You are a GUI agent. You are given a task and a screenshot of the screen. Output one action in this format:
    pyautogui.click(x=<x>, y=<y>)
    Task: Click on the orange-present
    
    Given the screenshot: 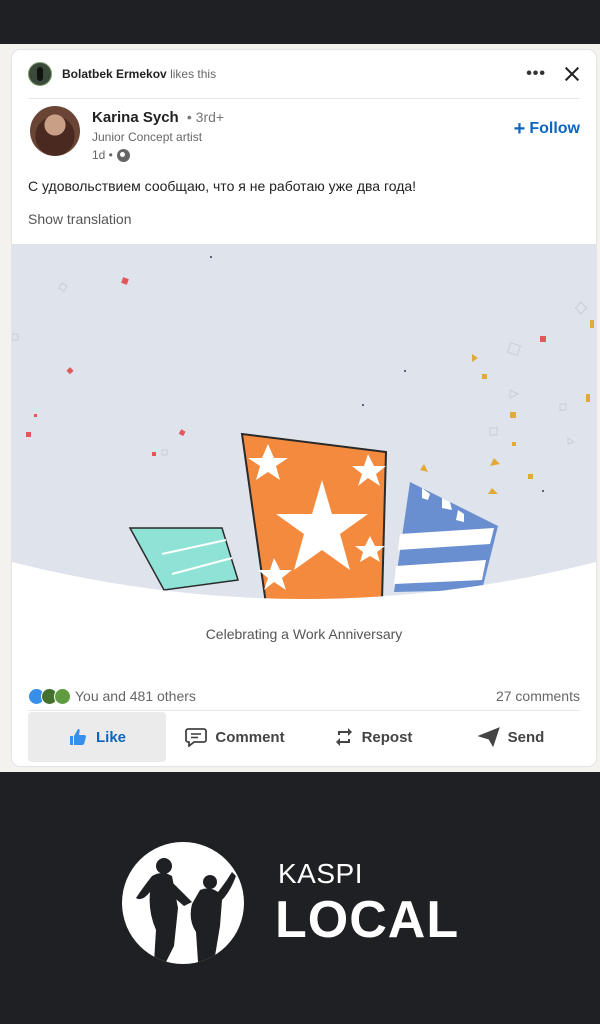 What is the action you would take?
    pyautogui.click(x=314, y=519)
    